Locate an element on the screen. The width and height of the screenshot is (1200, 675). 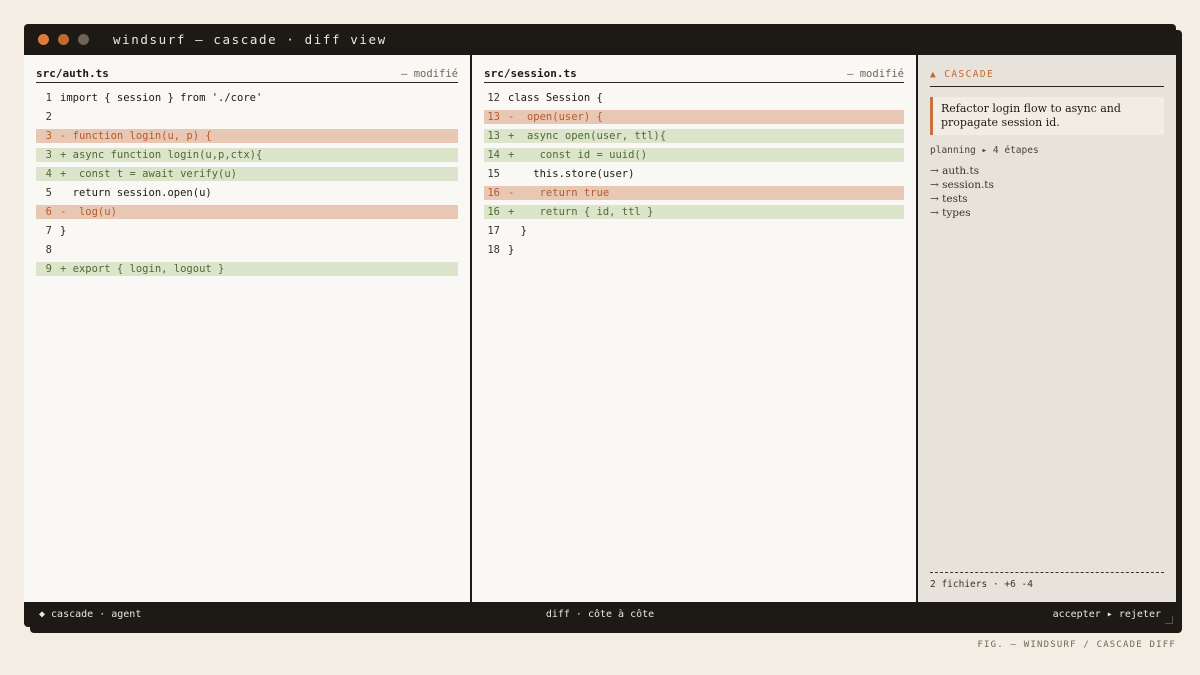
planning-label: planning ▸ 4 étapes is located at coordinates (984, 150).